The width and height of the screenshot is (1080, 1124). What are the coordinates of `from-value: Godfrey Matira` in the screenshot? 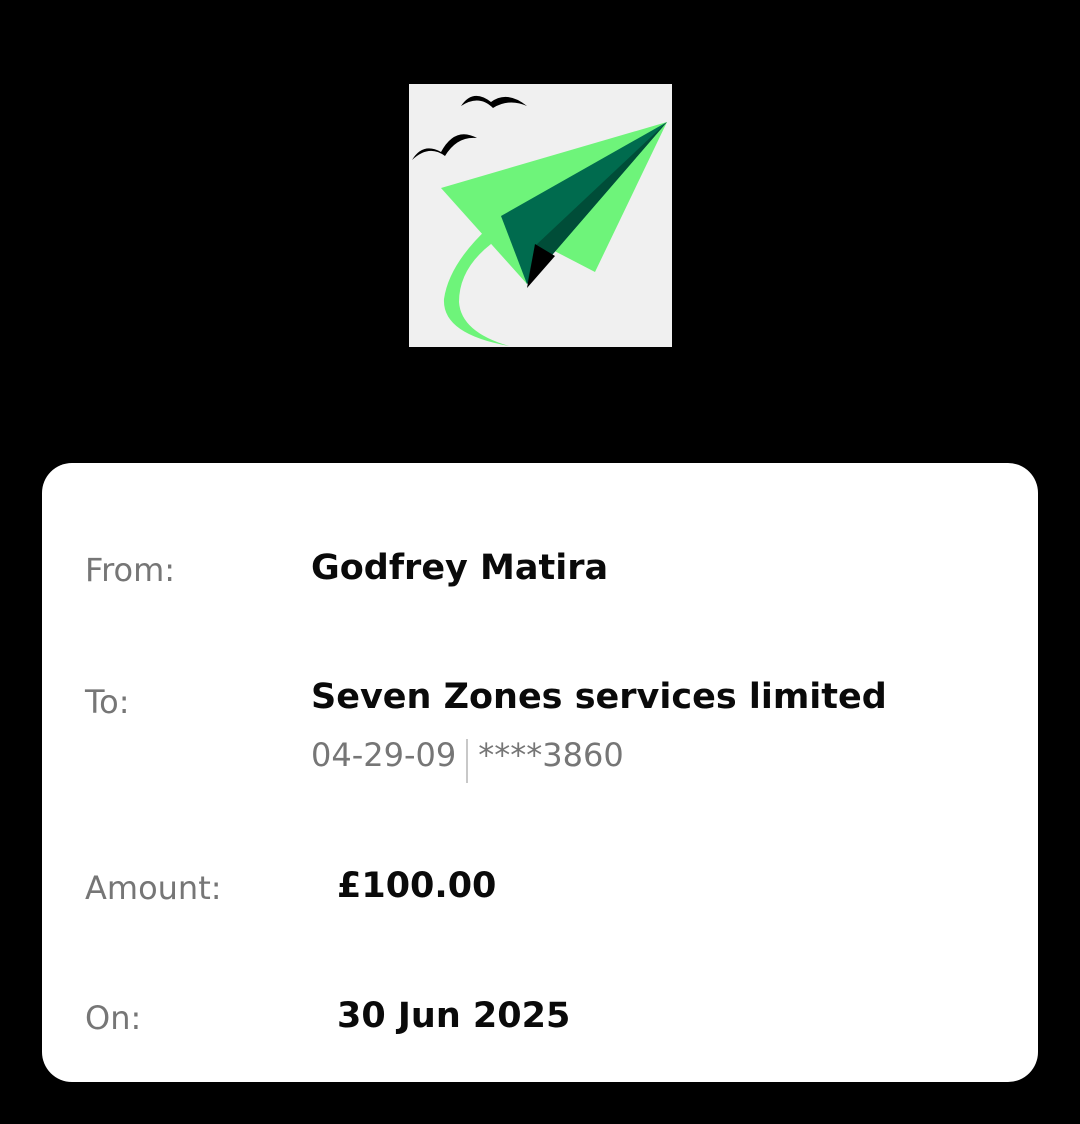 It's located at (460, 568).